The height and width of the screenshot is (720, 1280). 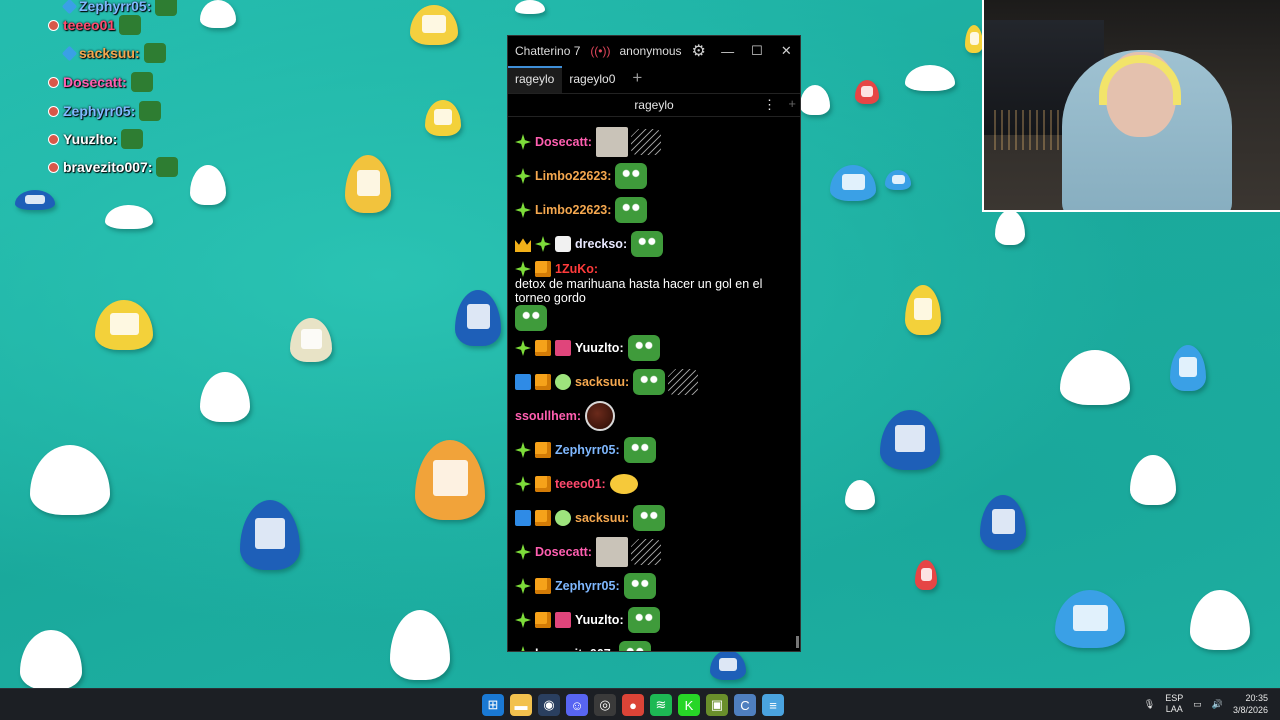 I want to click on username: drecksо:, so click(x=601, y=244).